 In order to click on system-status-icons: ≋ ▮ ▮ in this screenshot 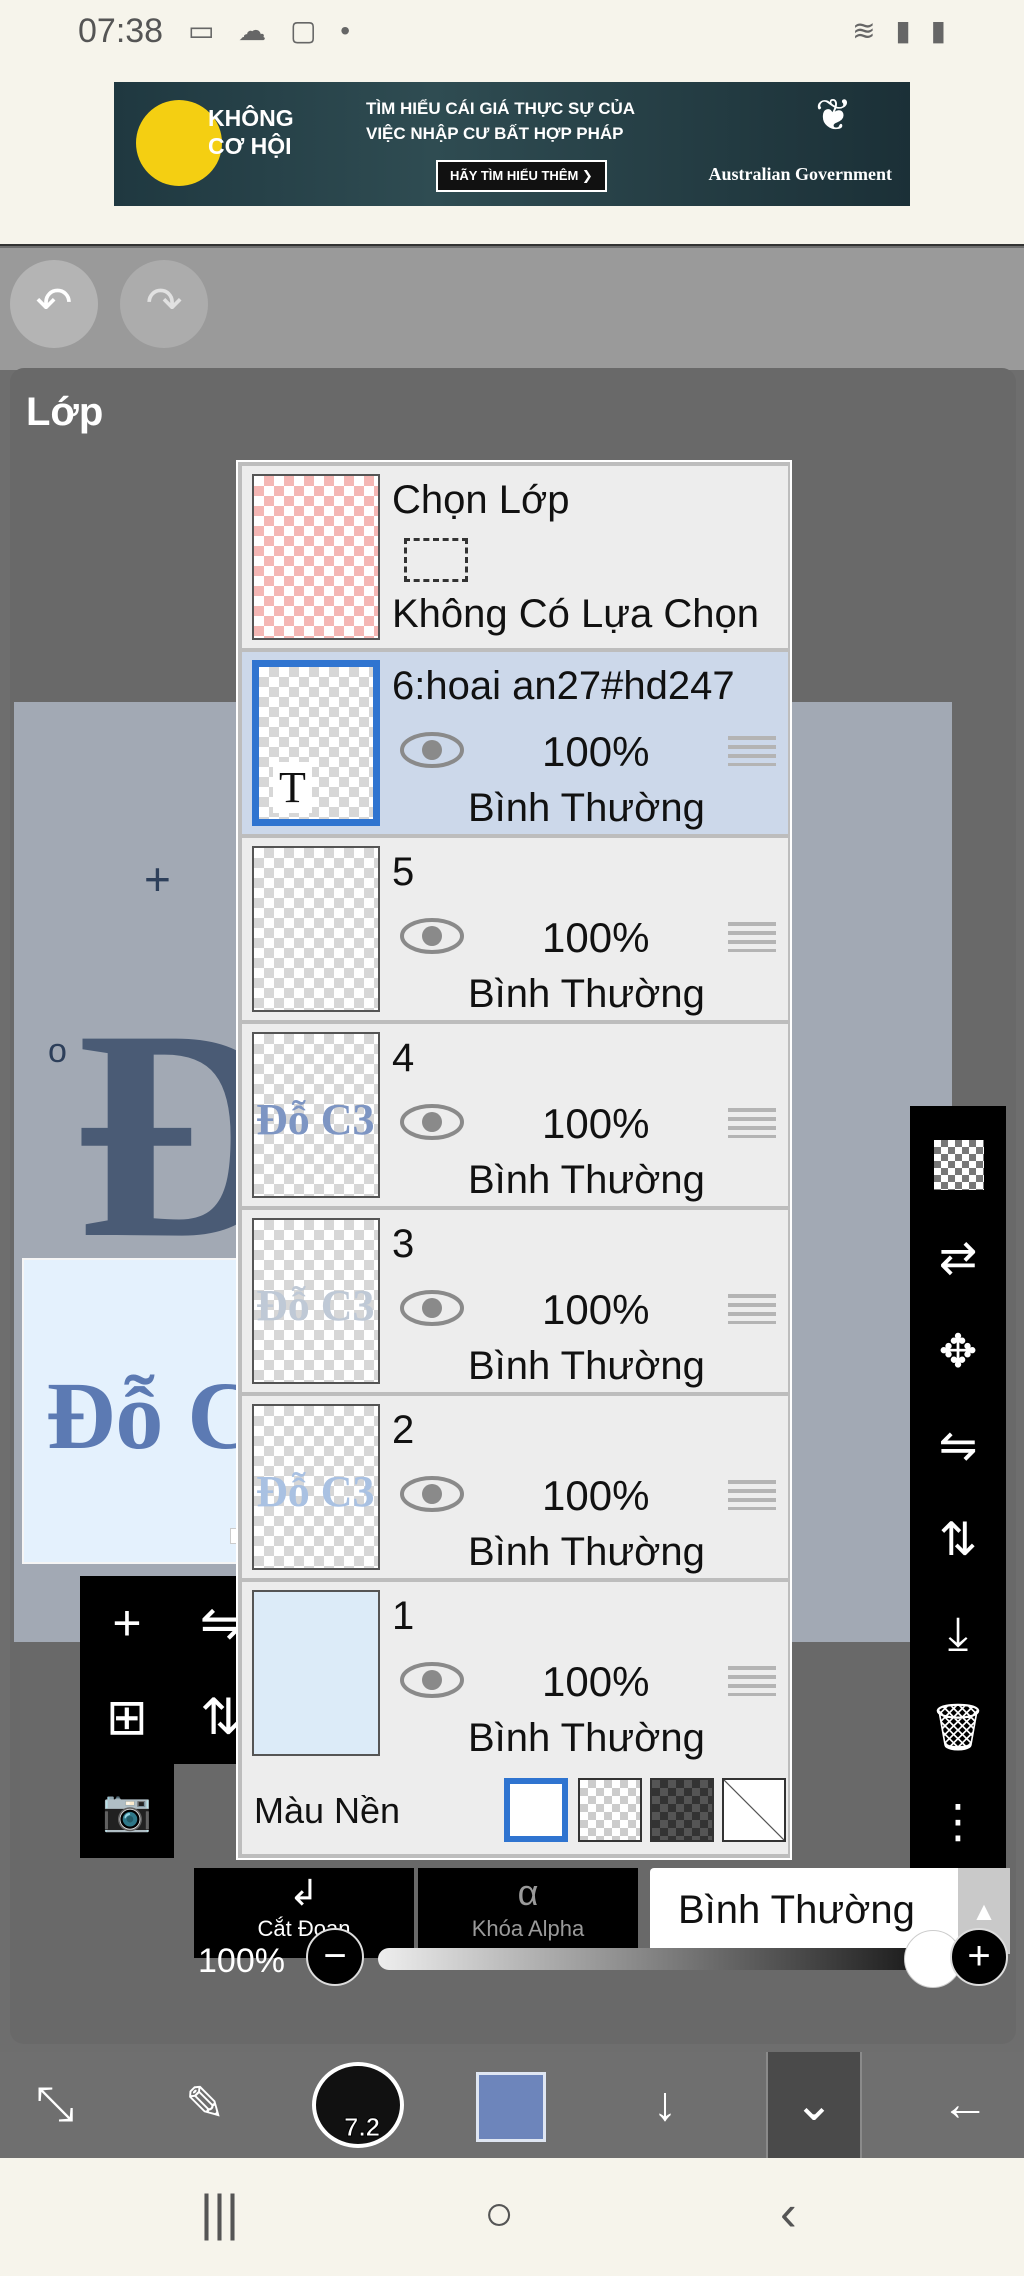, I will do `click(902, 30)`.